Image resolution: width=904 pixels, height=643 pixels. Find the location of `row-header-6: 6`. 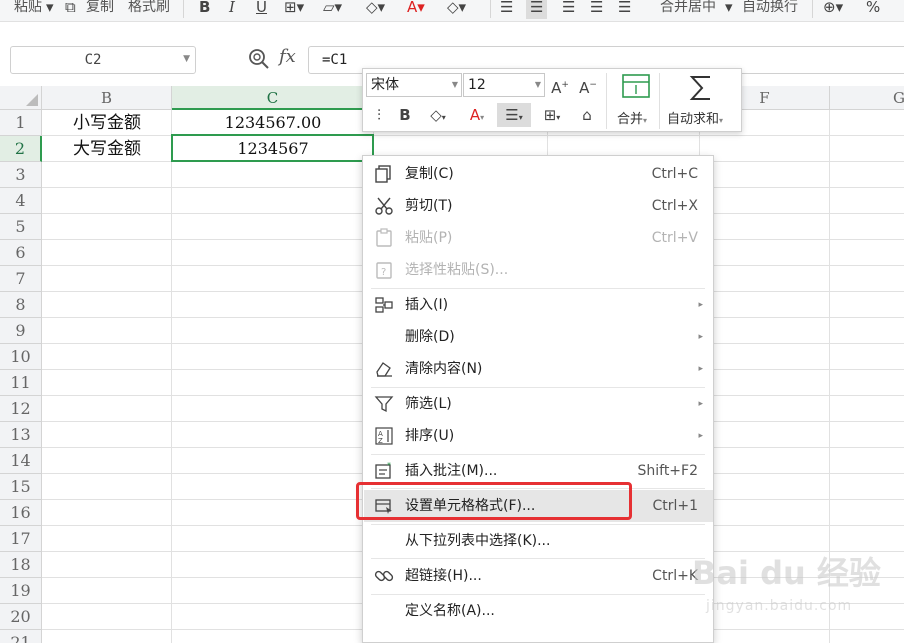

row-header-6: 6 is located at coordinates (21, 253).